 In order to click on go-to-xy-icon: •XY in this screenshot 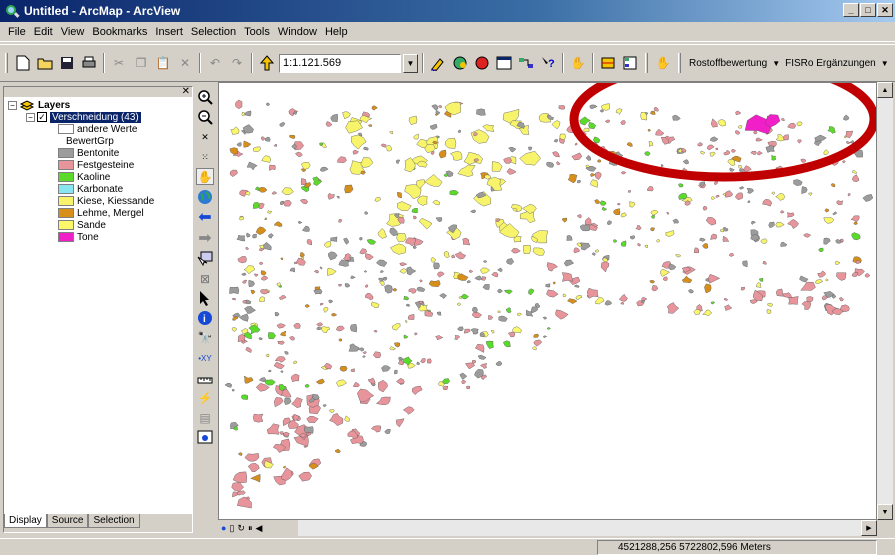, I will do `click(205, 358)`.